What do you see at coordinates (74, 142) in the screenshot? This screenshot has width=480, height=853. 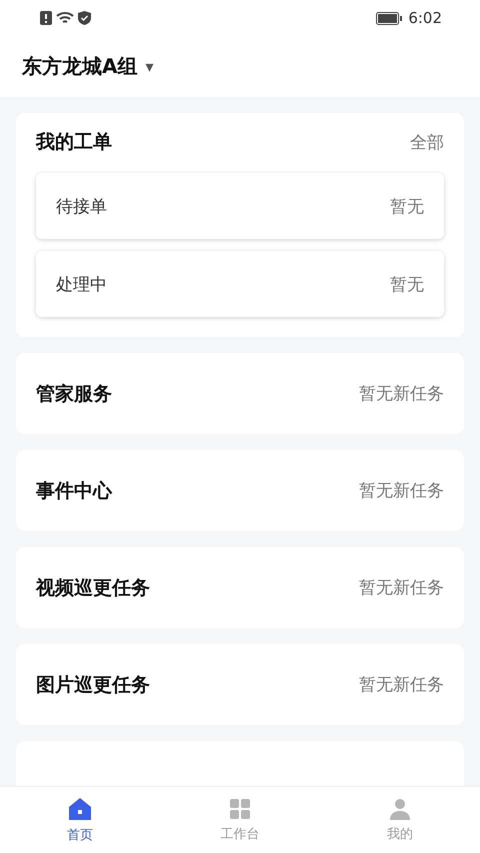 I see `card-title: 我的工单` at bounding box center [74, 142].